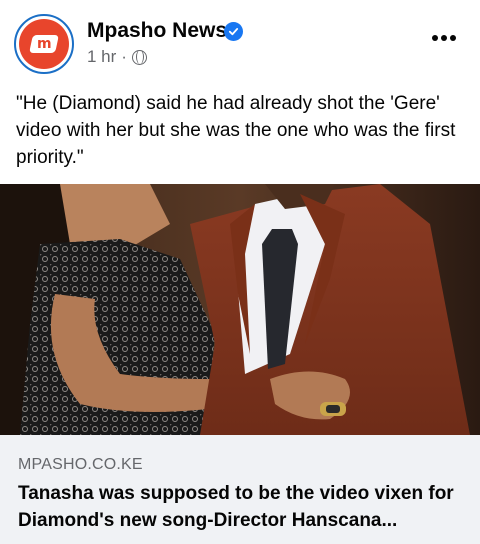 Image resolution: width=480 pixels, height=544 pixels. I want to click on mpasho-logo-mark: m, so click(44, 44).